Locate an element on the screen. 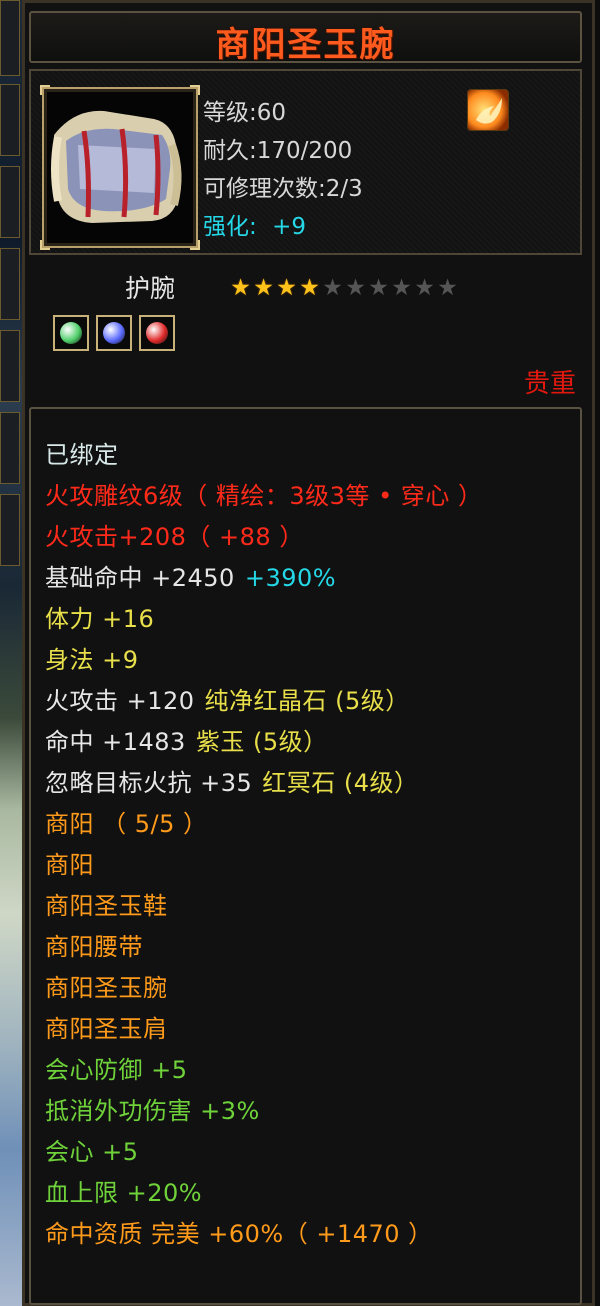  attribute-text: 体力 +16 is located at coordinates (100, 619).